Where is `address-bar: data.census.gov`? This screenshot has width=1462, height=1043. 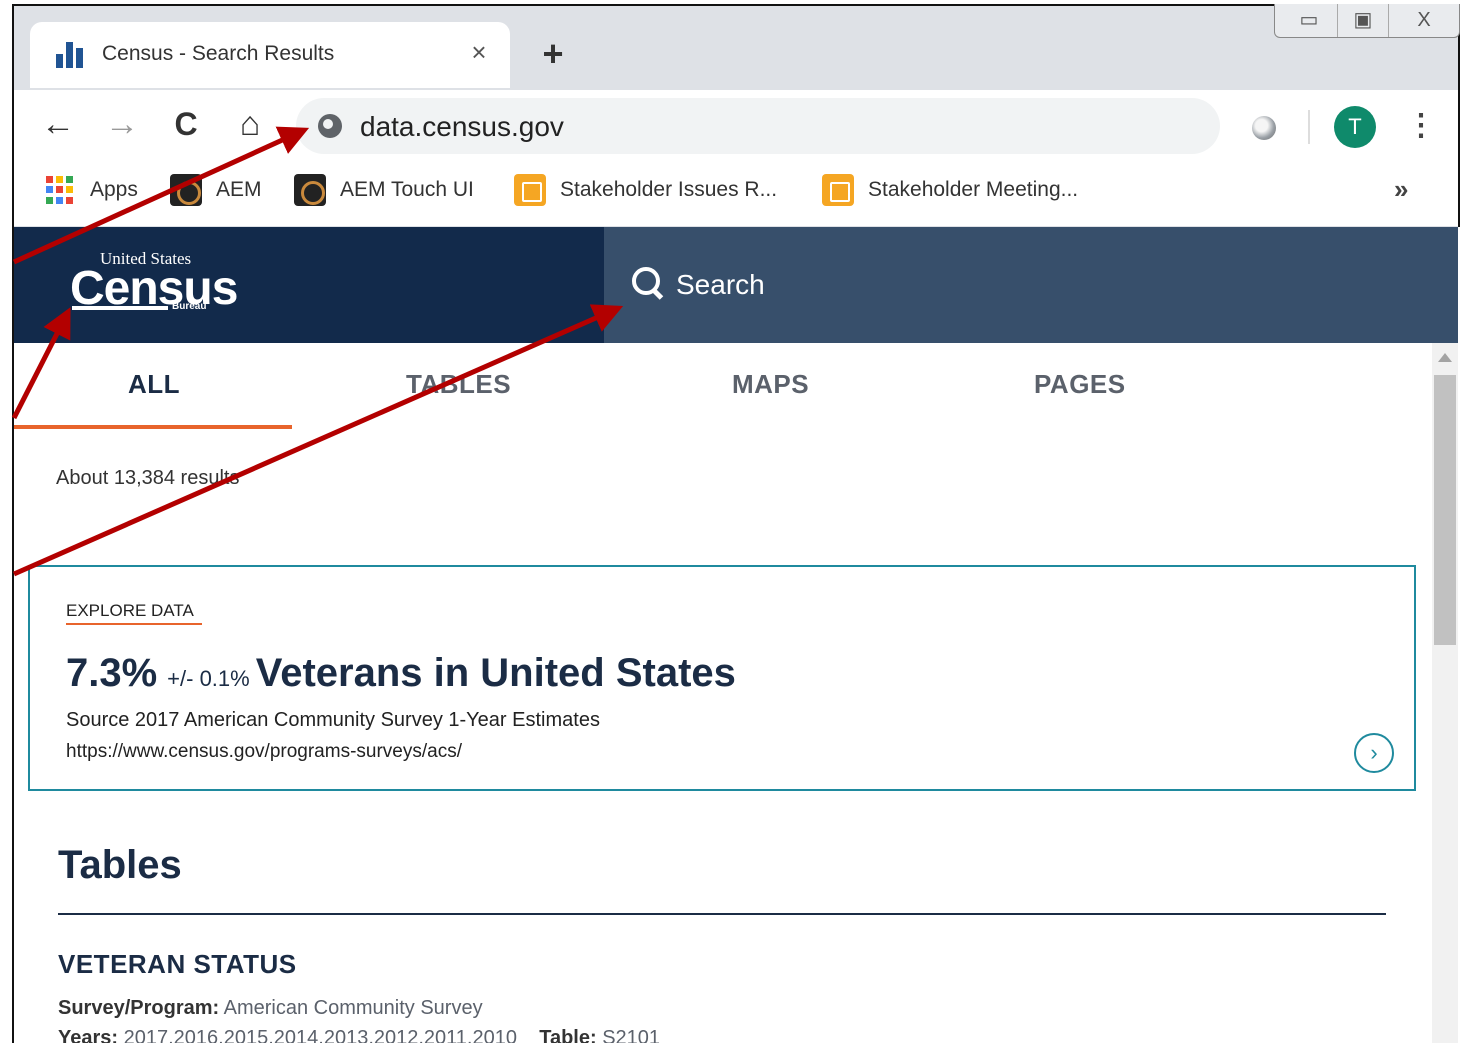 address-bar: data.census.gov is located at coordinates (758, 126).